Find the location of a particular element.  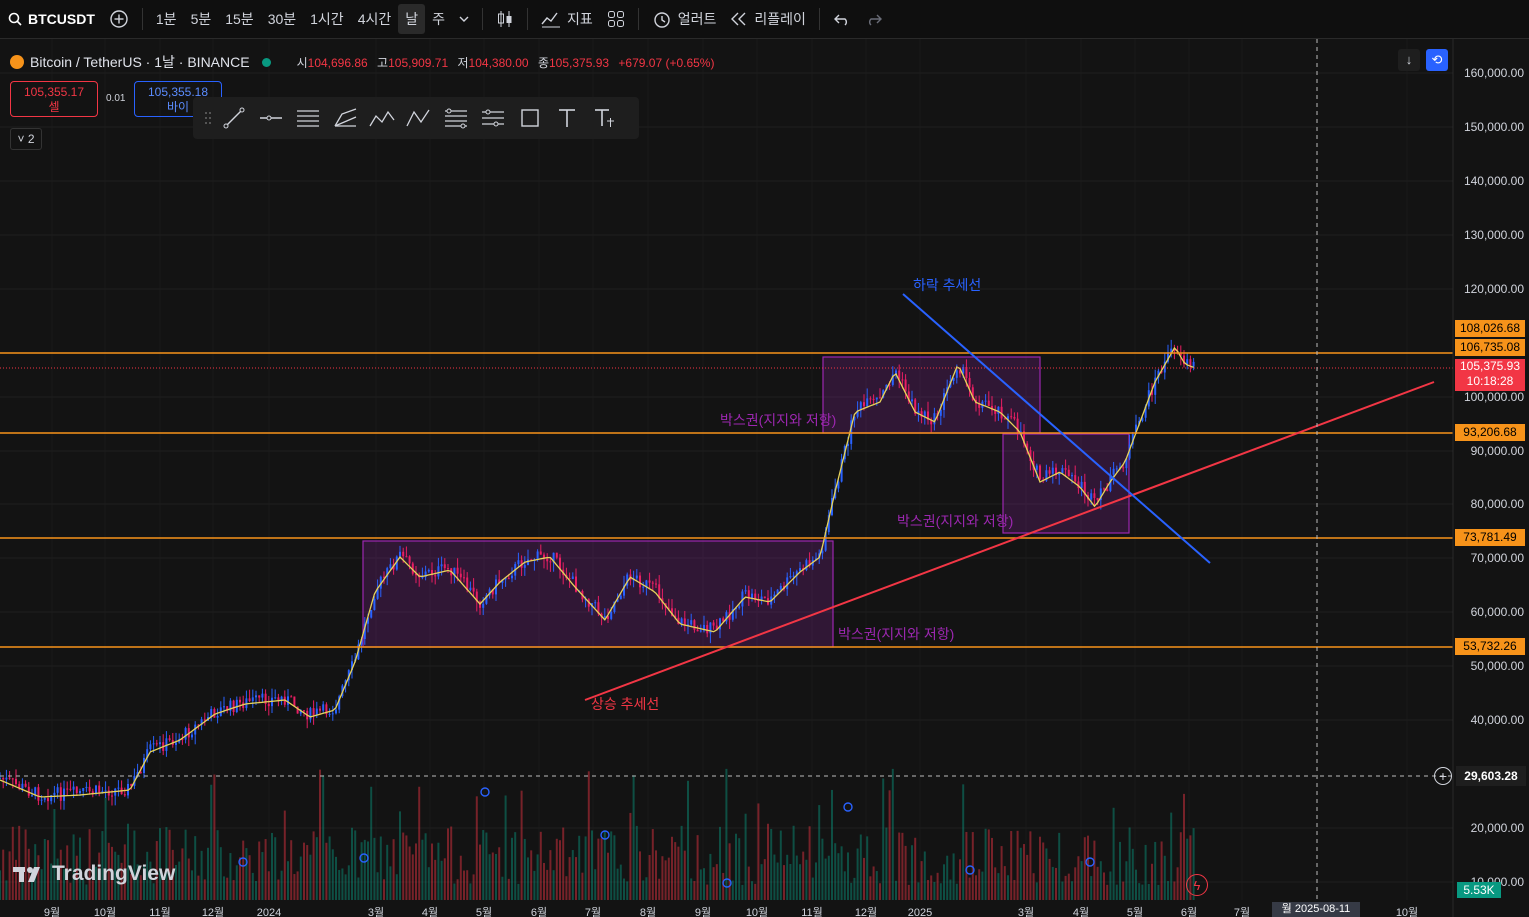

drag-handle-icon is located at coordinates (208, 118).